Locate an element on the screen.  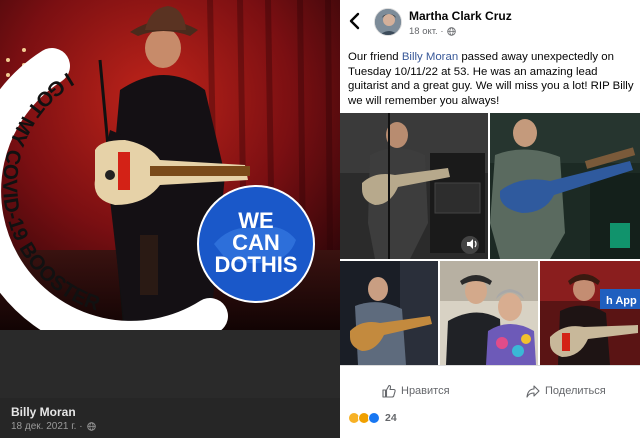
share-button: Поделиться is located at coordinates (566, 391).